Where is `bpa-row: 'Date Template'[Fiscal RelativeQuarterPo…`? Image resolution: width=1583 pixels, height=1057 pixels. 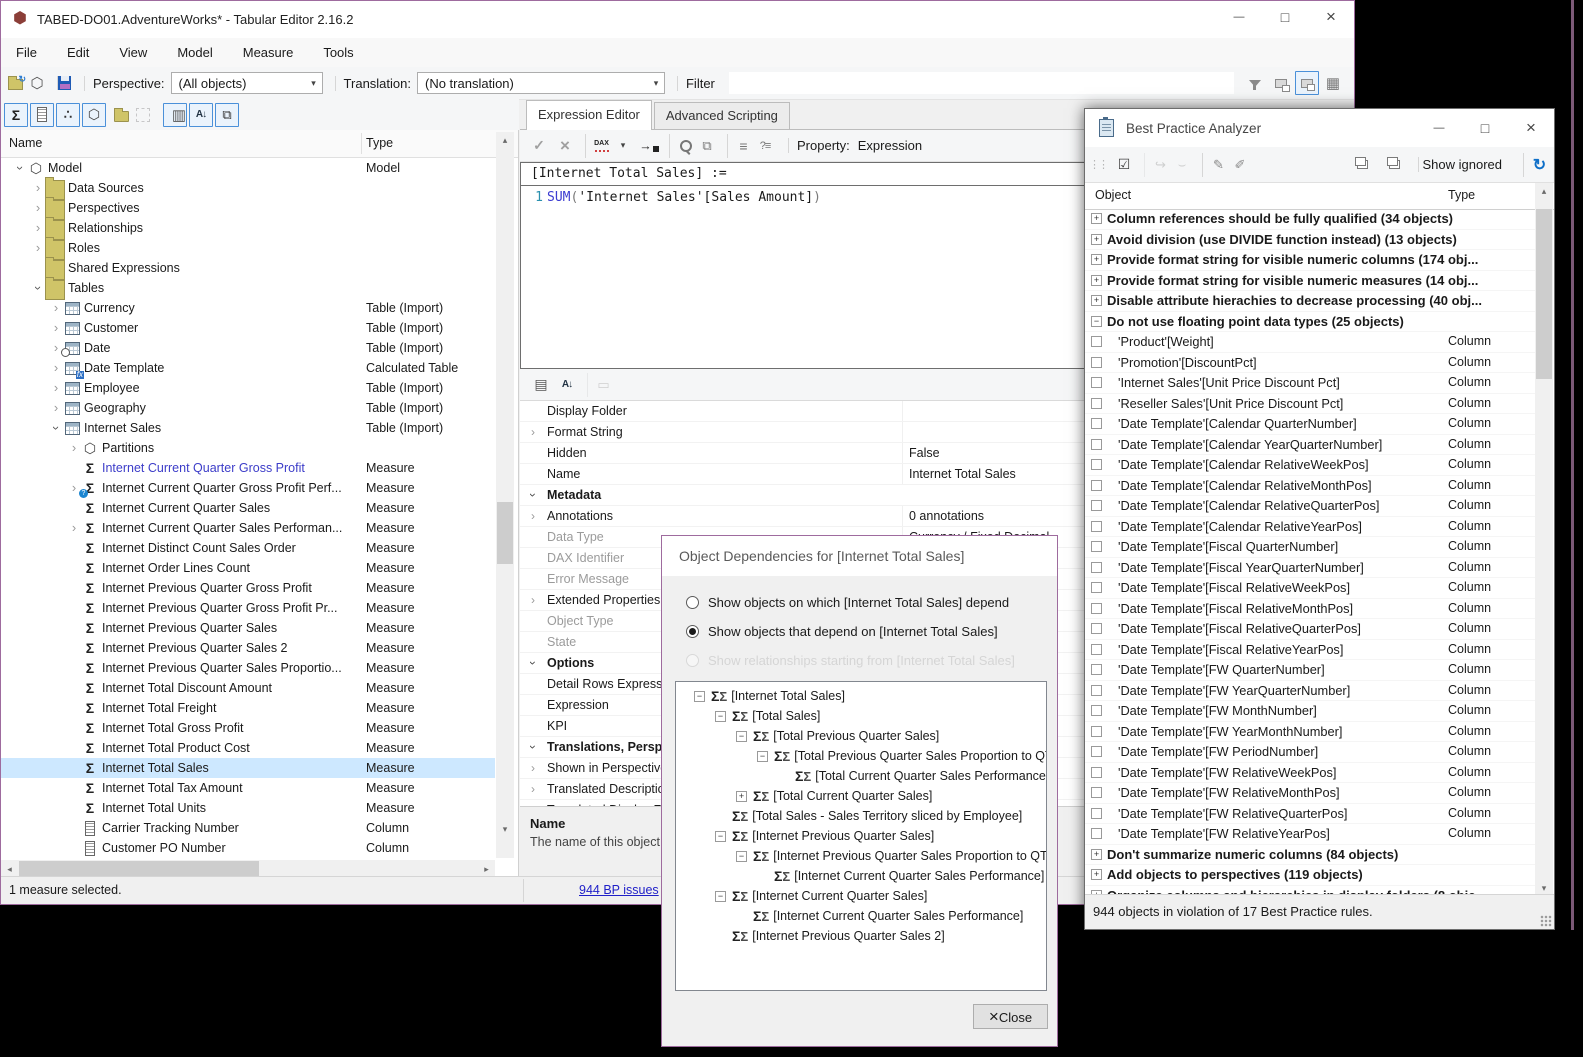
bpa-row: 'Date Template'[Fiscal RelativeQuarterPo… is located at coordinates (1311, 629).